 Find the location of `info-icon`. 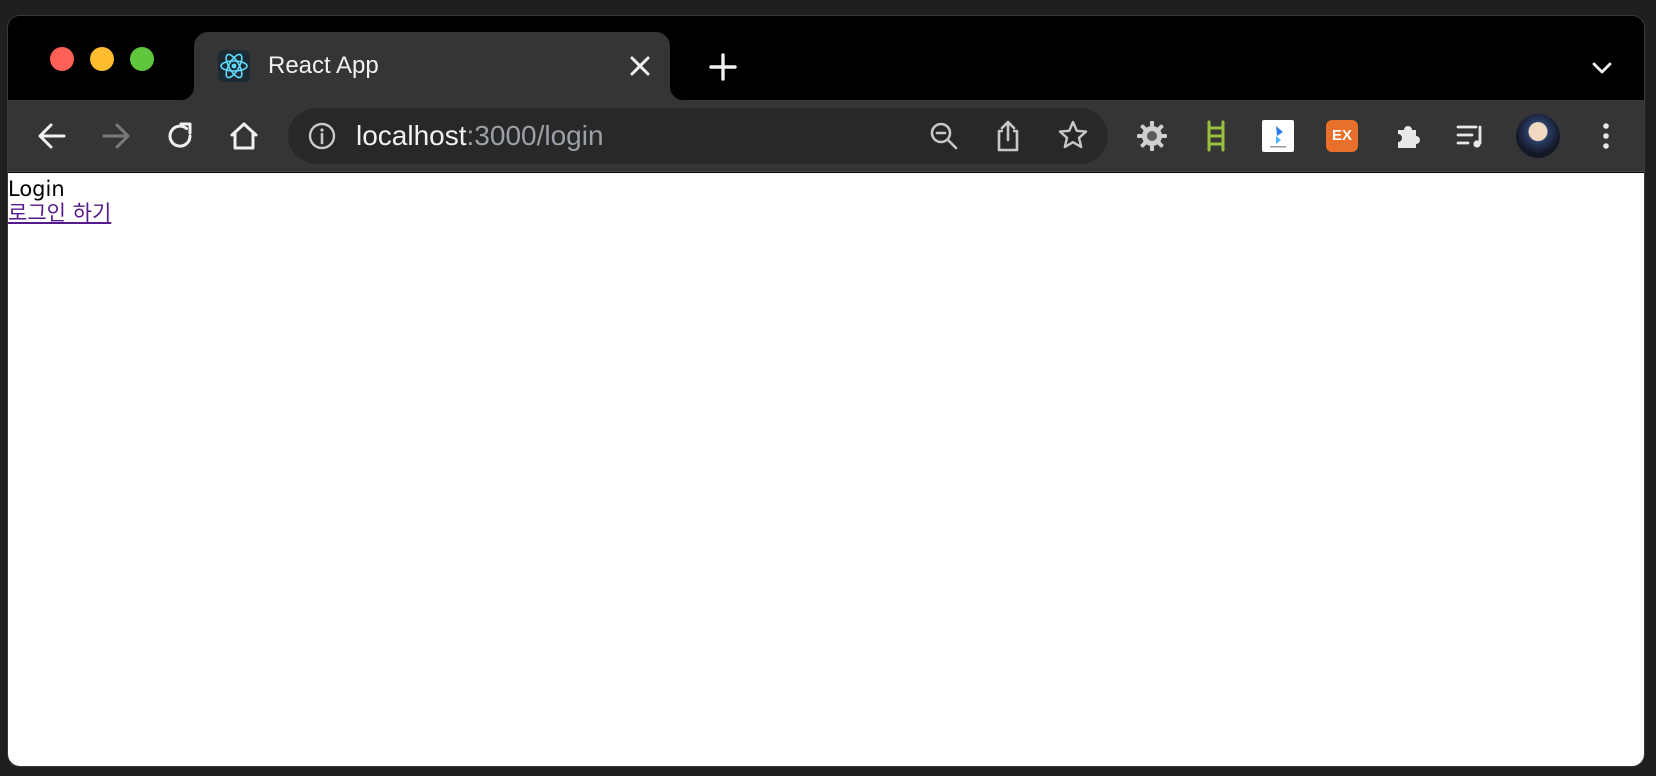

info-icon is located at coordinates (322, 136).